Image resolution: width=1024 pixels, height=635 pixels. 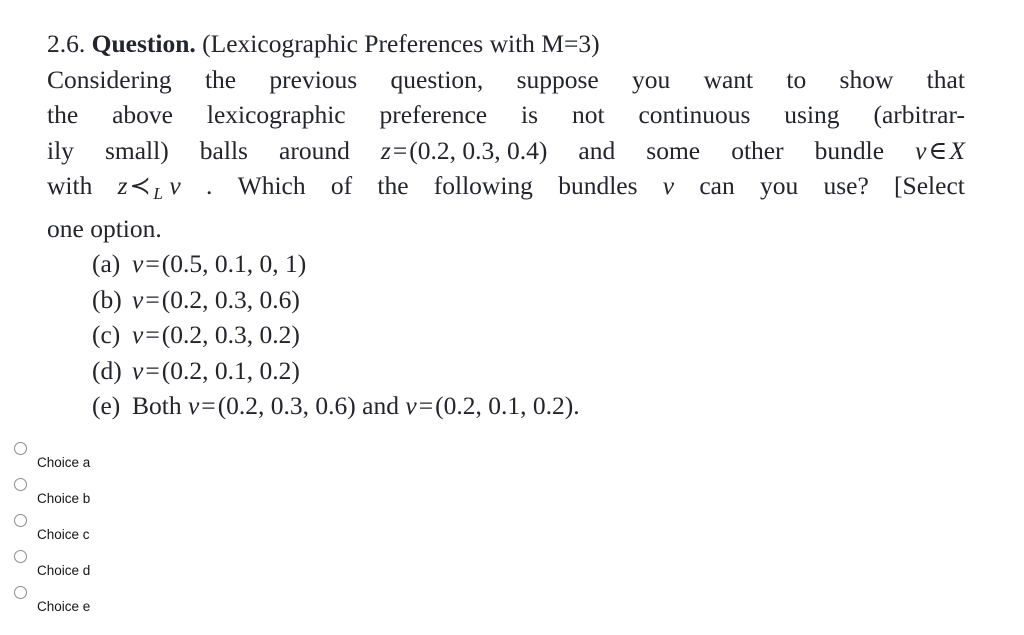 I want to click on word: that, so click(x=945, y=79).